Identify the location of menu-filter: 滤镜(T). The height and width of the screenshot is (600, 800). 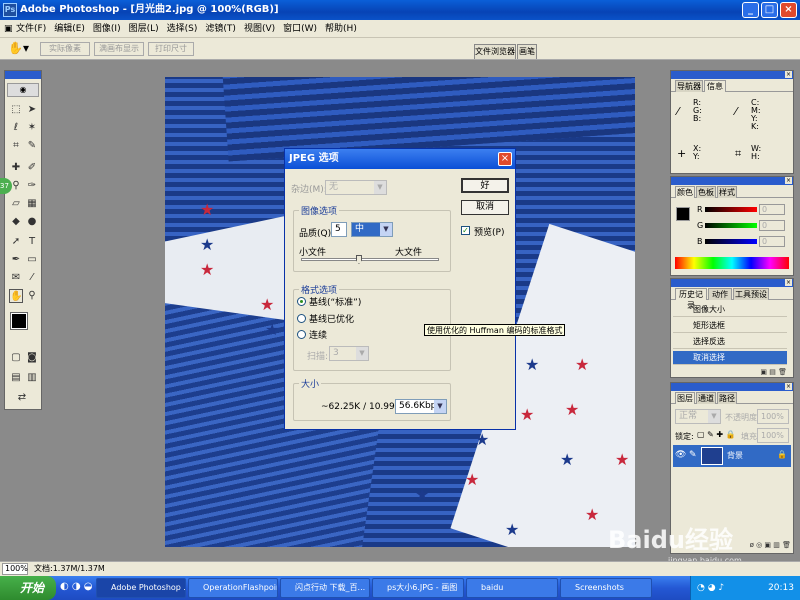
(220, 29).